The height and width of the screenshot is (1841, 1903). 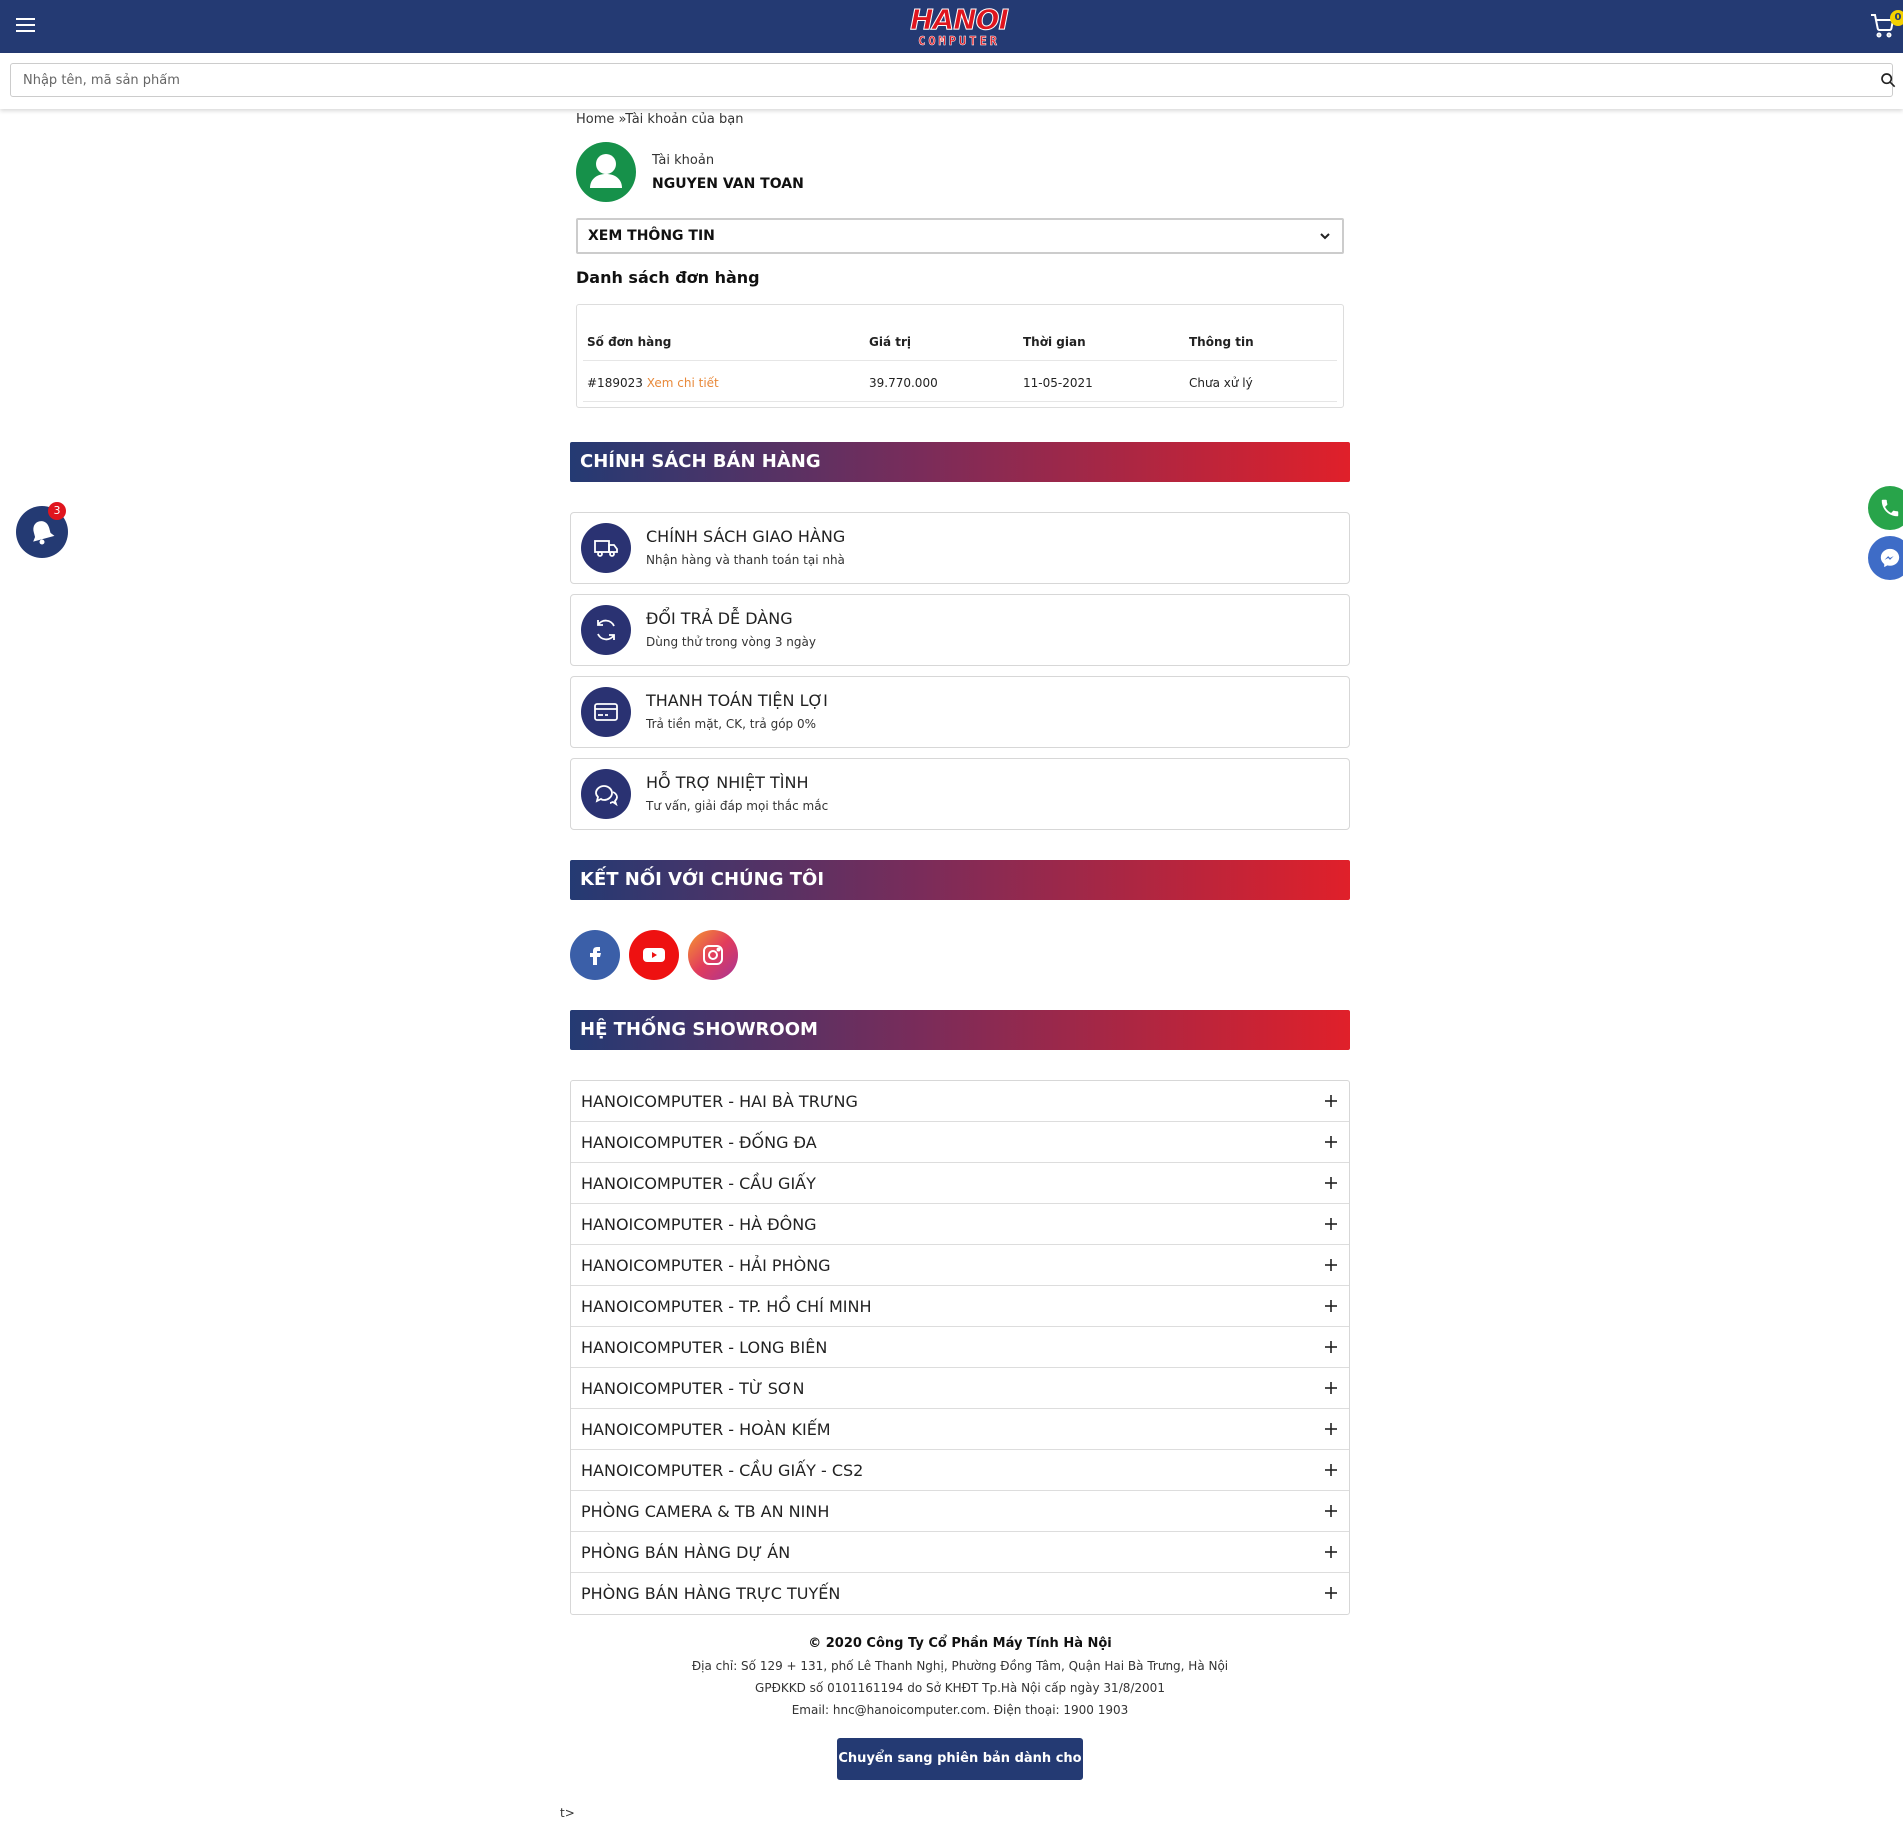 What do you see at coordinates (728, 184) in the screenshot?
I see `account-name: NGUYEN VAN TOAN` at bounding box center [728, 184].